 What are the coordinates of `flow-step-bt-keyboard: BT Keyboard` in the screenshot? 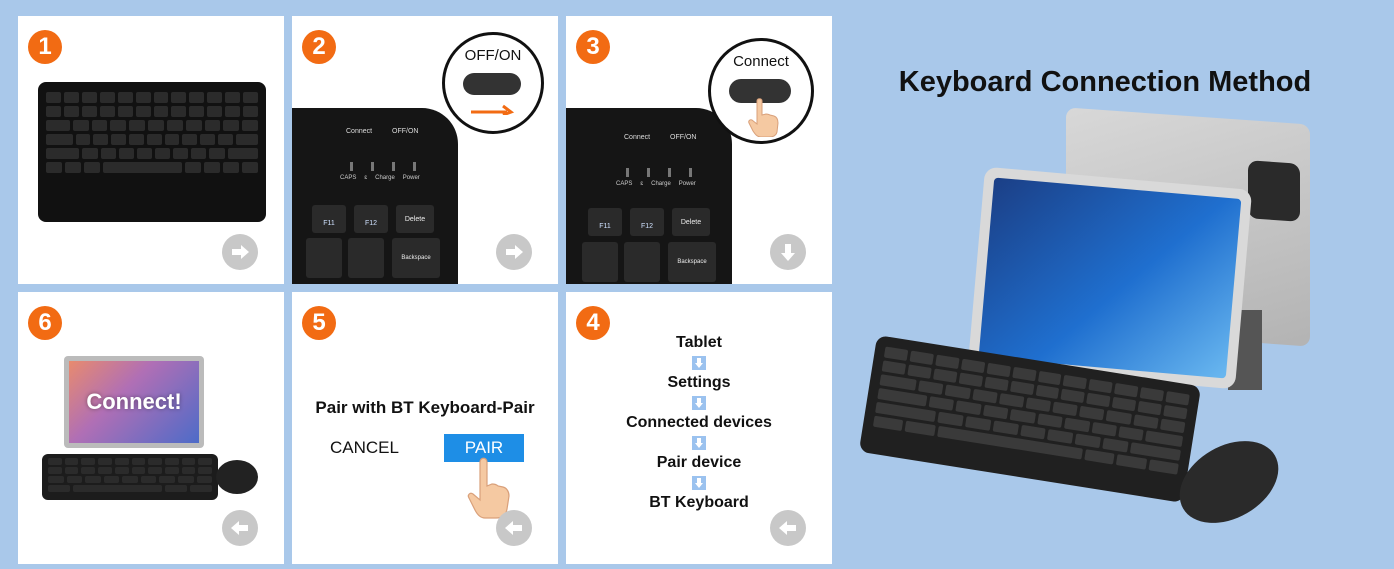 It's located at (699, 502).